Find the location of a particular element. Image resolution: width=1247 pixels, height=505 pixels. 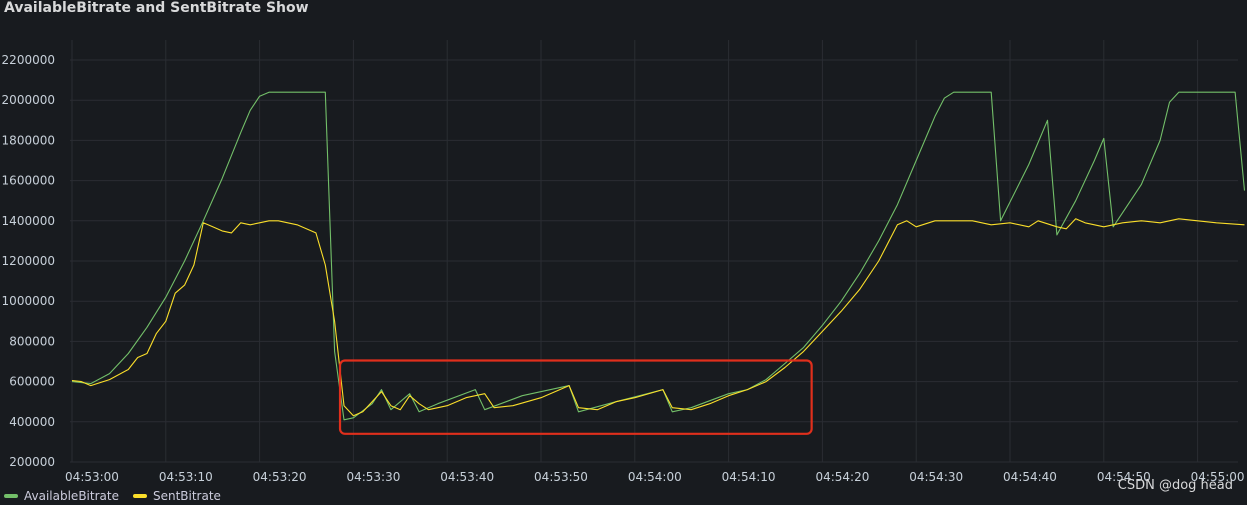

x-tick-label: 04:54:00 is located at coordinates (655, 477).